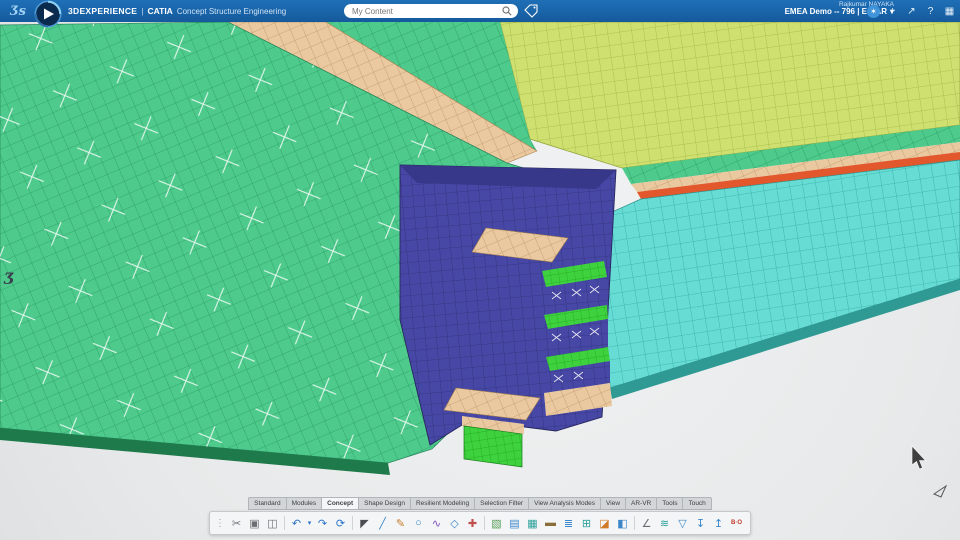 This screenshot has width=960, height=540. What do you see at coordinates (669, 503) in the screenshot?
I see `tab-tools: Tools` at bounding box center [669, 503].